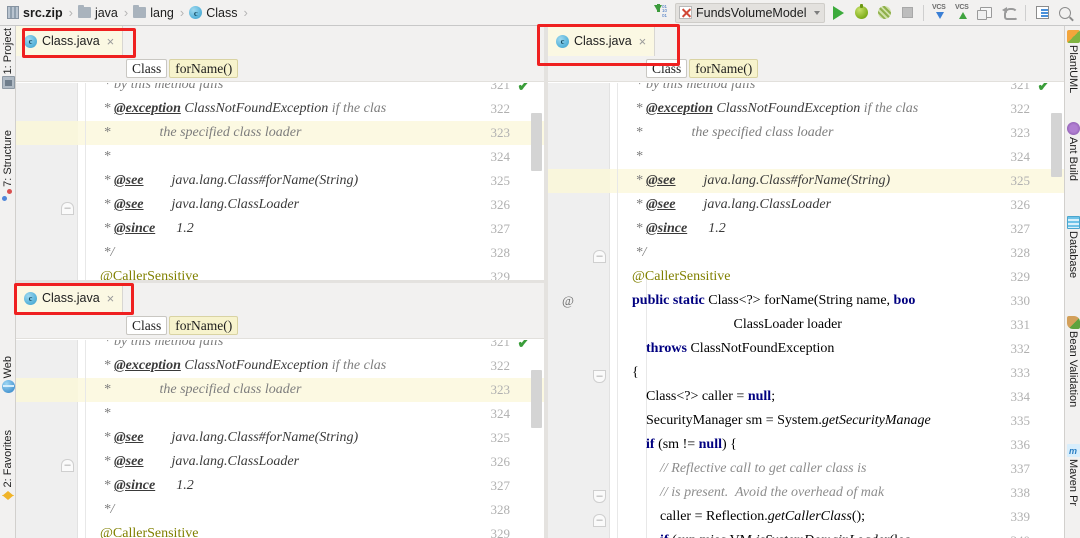  Describe the element at coordinates (213, 13) in the screenshot. I see `breadcrumb-item-class: c Class` at that location.